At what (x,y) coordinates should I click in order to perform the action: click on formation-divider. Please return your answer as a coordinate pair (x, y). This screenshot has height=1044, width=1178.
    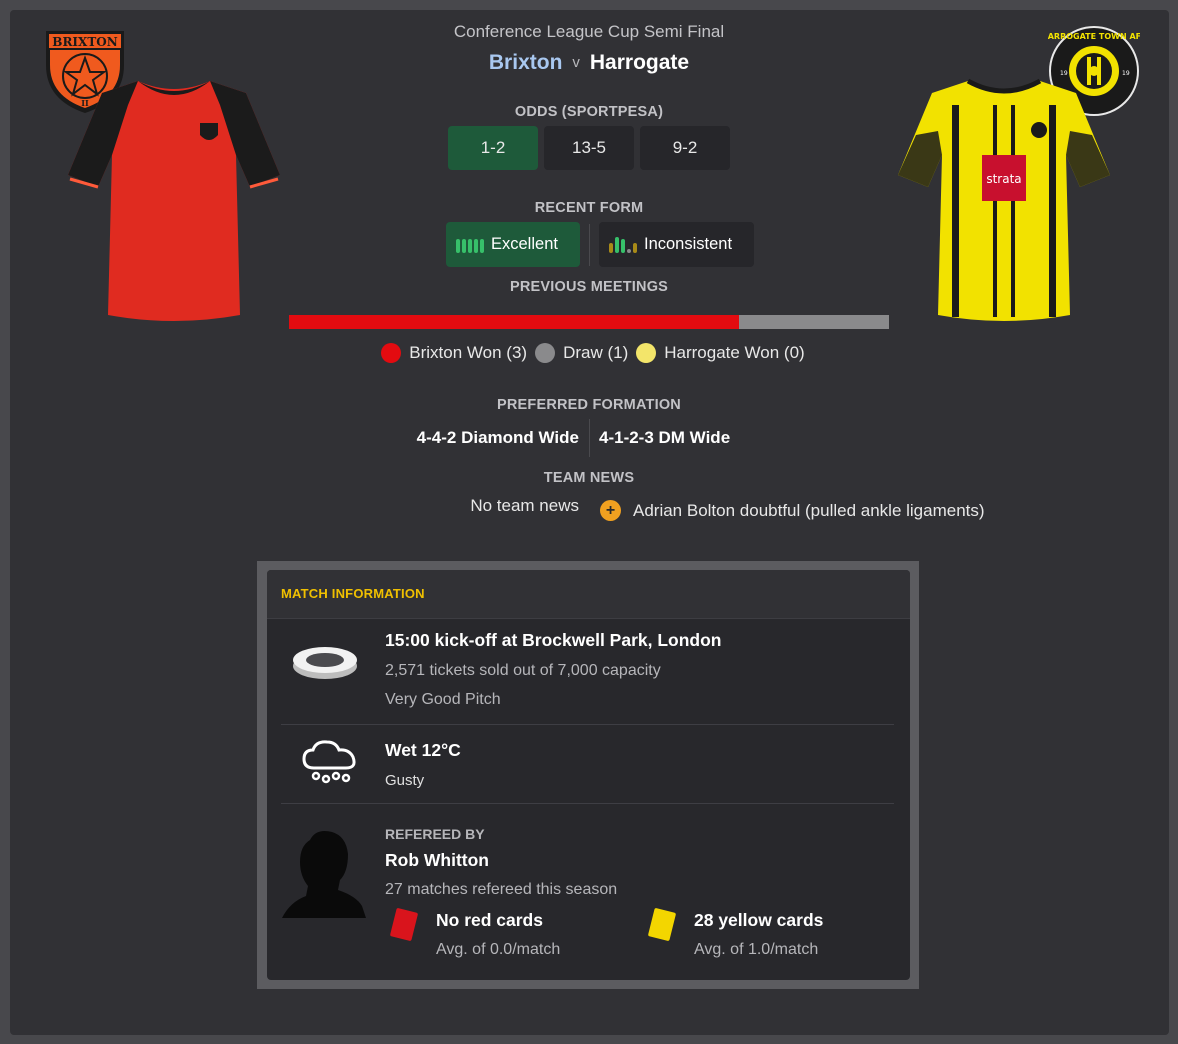
    Looking at the image, I should click on (589, 438).